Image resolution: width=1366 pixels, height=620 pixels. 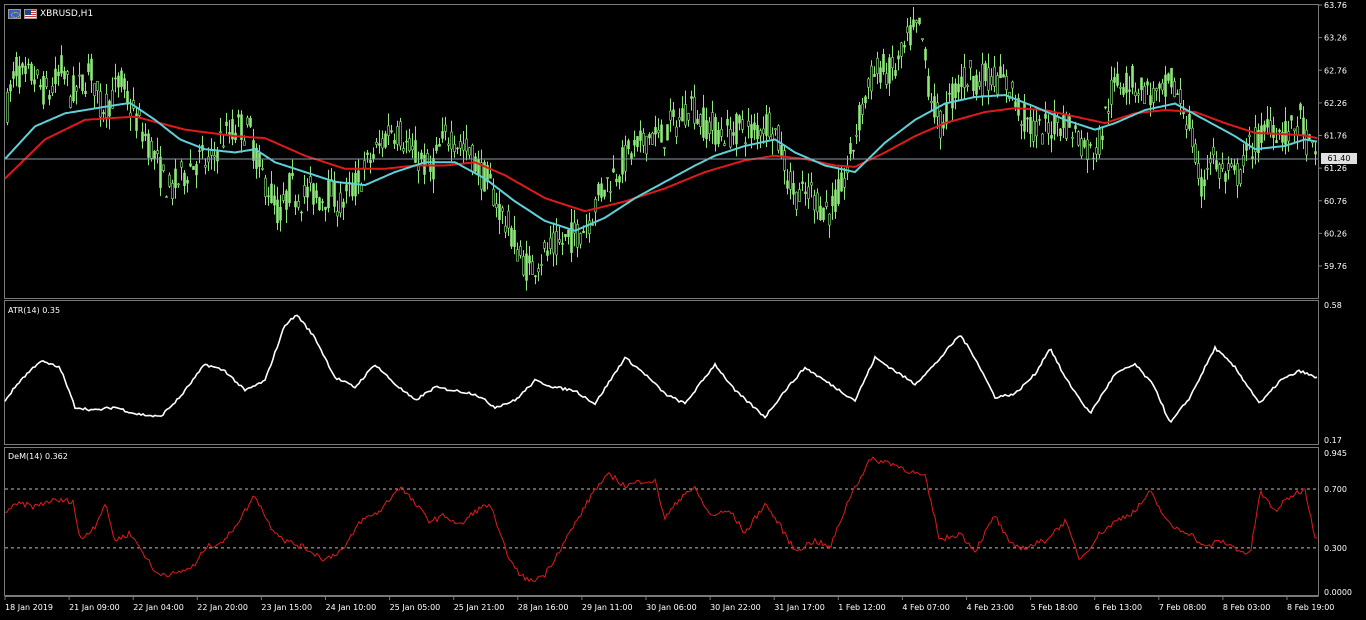 What do you see at coordinates (1335, 233) in the screenshot?
I see `price-tick-label: 60.26` at bounding box center [1335, 233].